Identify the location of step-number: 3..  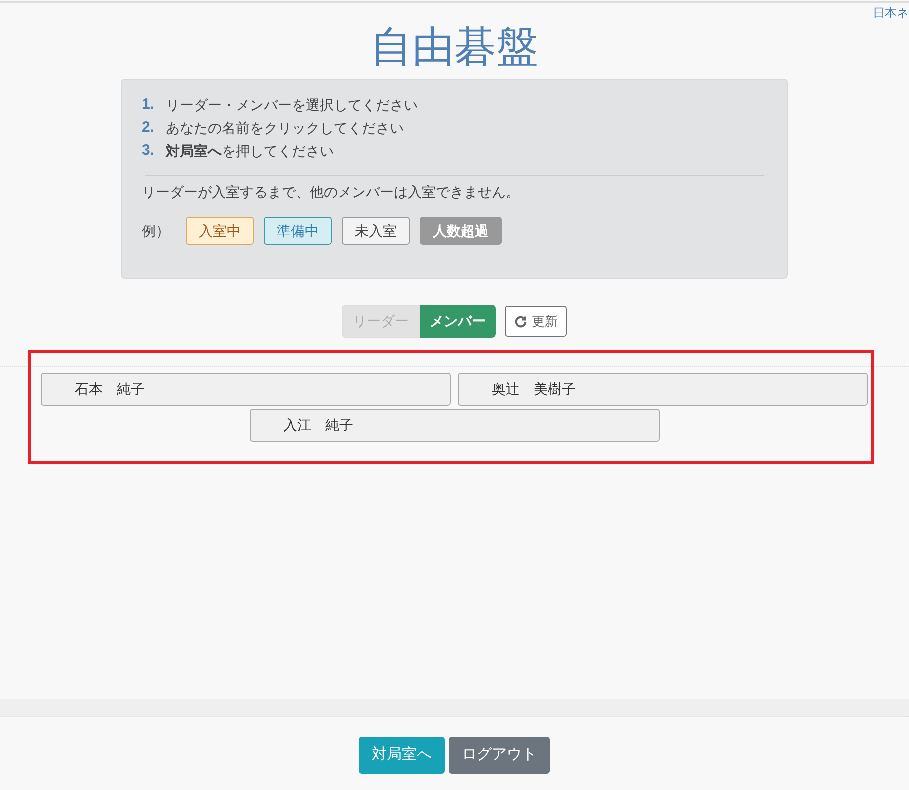
(149, 151).